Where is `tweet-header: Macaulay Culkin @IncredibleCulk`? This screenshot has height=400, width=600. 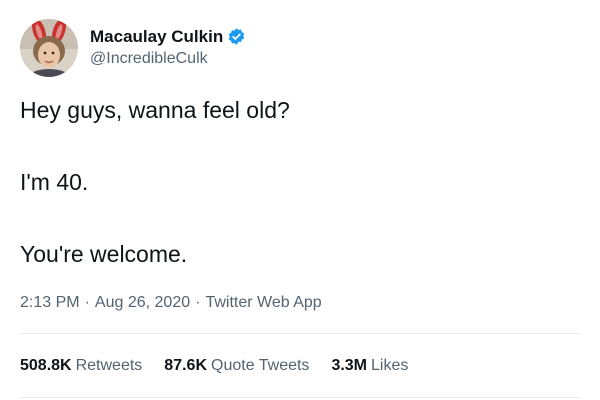
tweet-header: Macaulay Culkin @IncredibleCulk is located at coordinates (133, 48).